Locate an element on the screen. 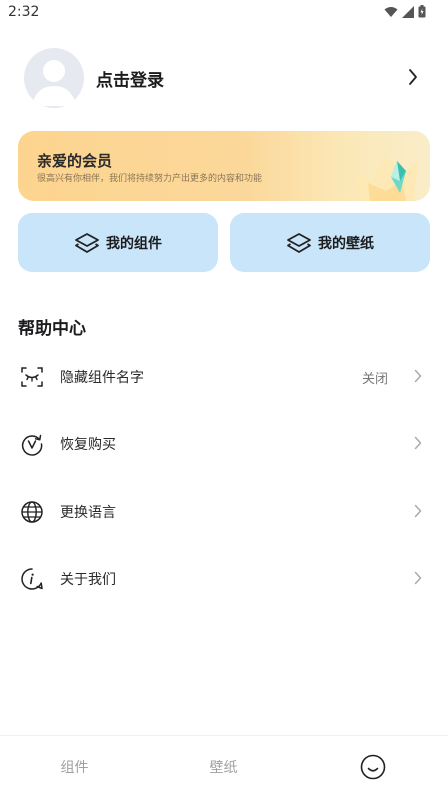 The width and height of the screenshot is (448, 796). vip-crown-icon is located at coordinates (386, 178).